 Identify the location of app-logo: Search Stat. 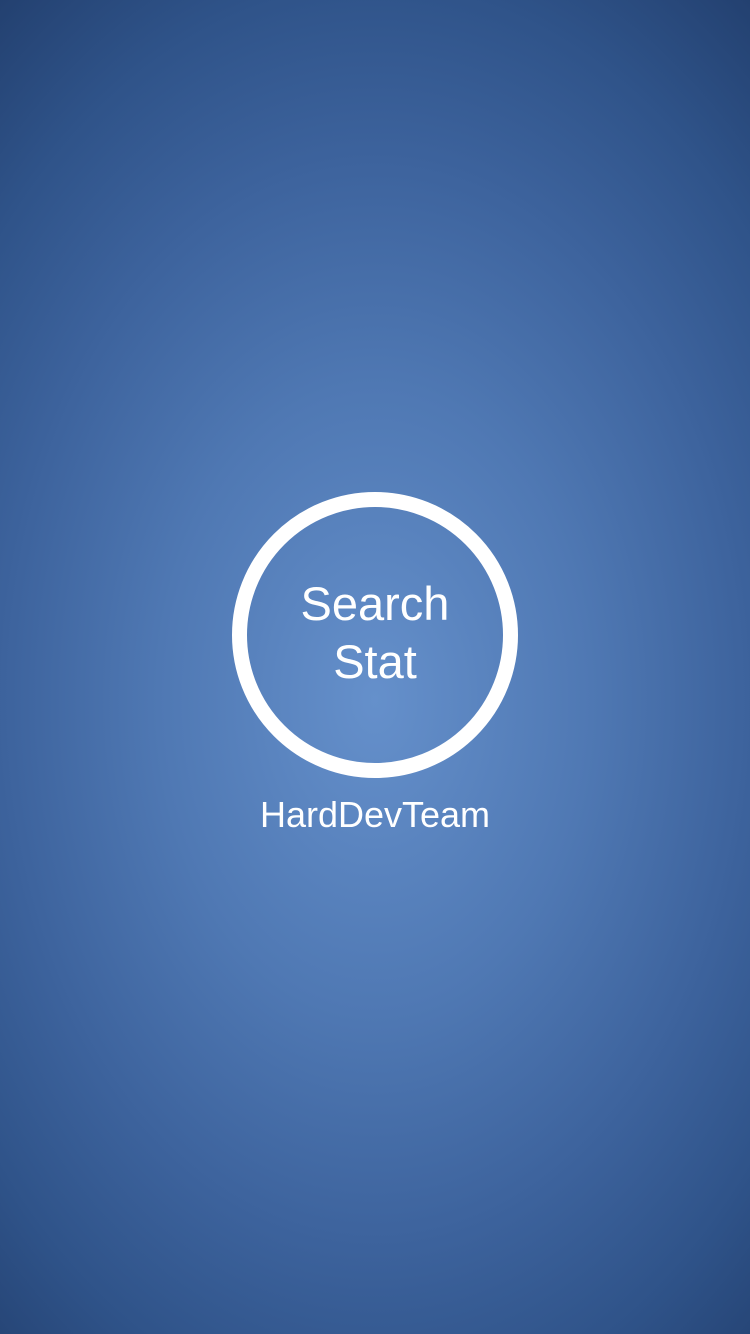
(375, 635).